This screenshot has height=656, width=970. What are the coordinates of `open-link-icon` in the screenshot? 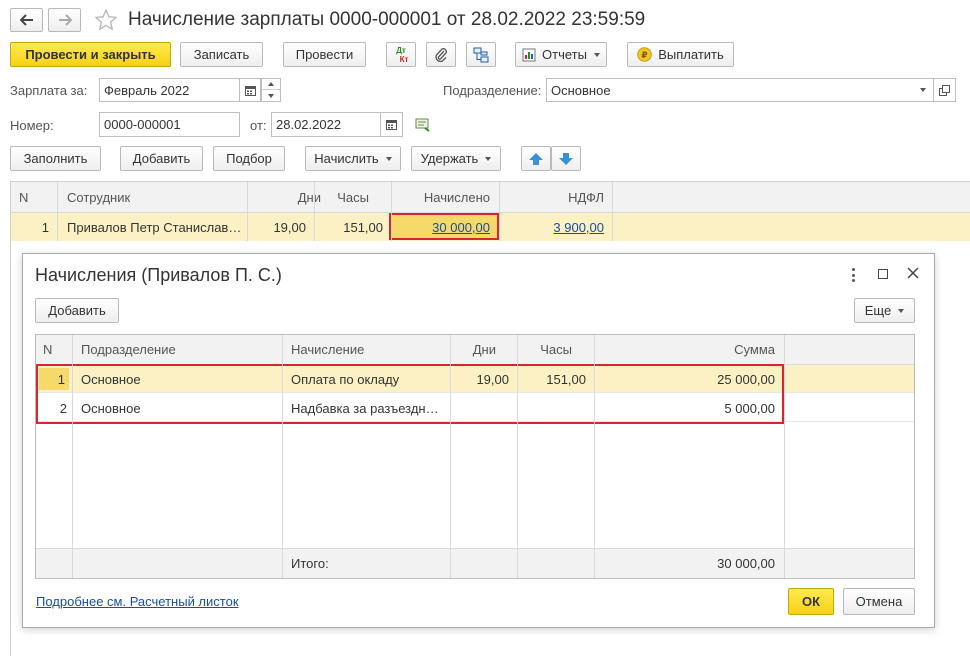 It's located at (944, 90).